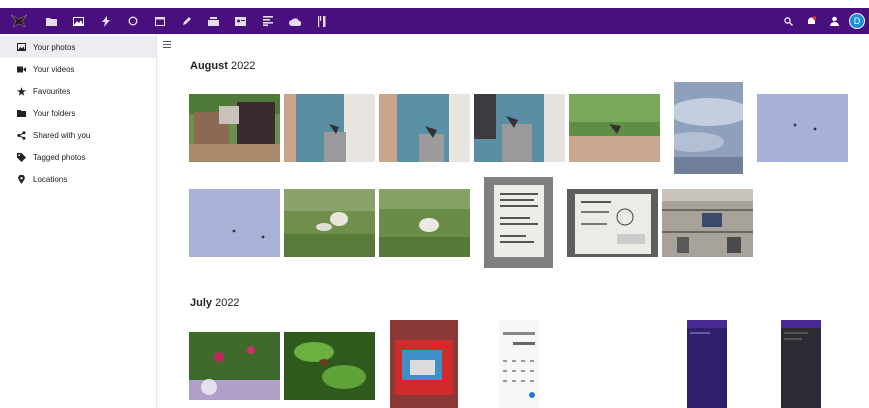 The height and width of the screenshot is (408, 869). I want to click on sidebar-item-shared-with-you: Shared with you, so click(78, 135).